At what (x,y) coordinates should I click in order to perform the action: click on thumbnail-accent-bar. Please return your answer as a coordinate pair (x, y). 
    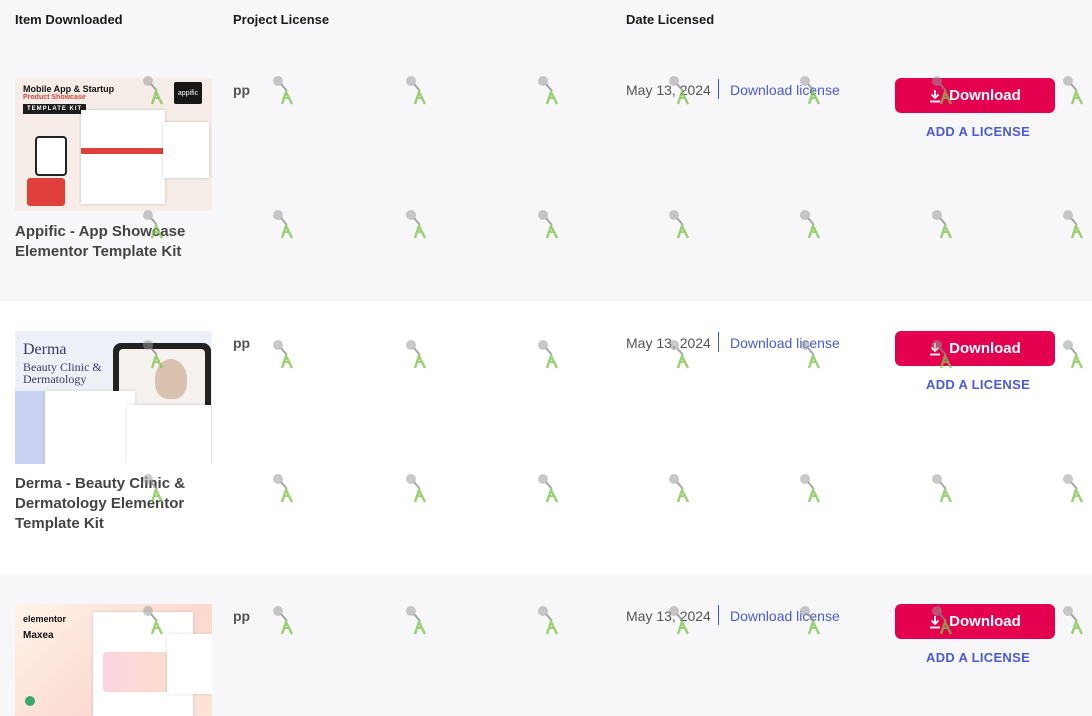
    Looking at the image, I should click on (123, 151).